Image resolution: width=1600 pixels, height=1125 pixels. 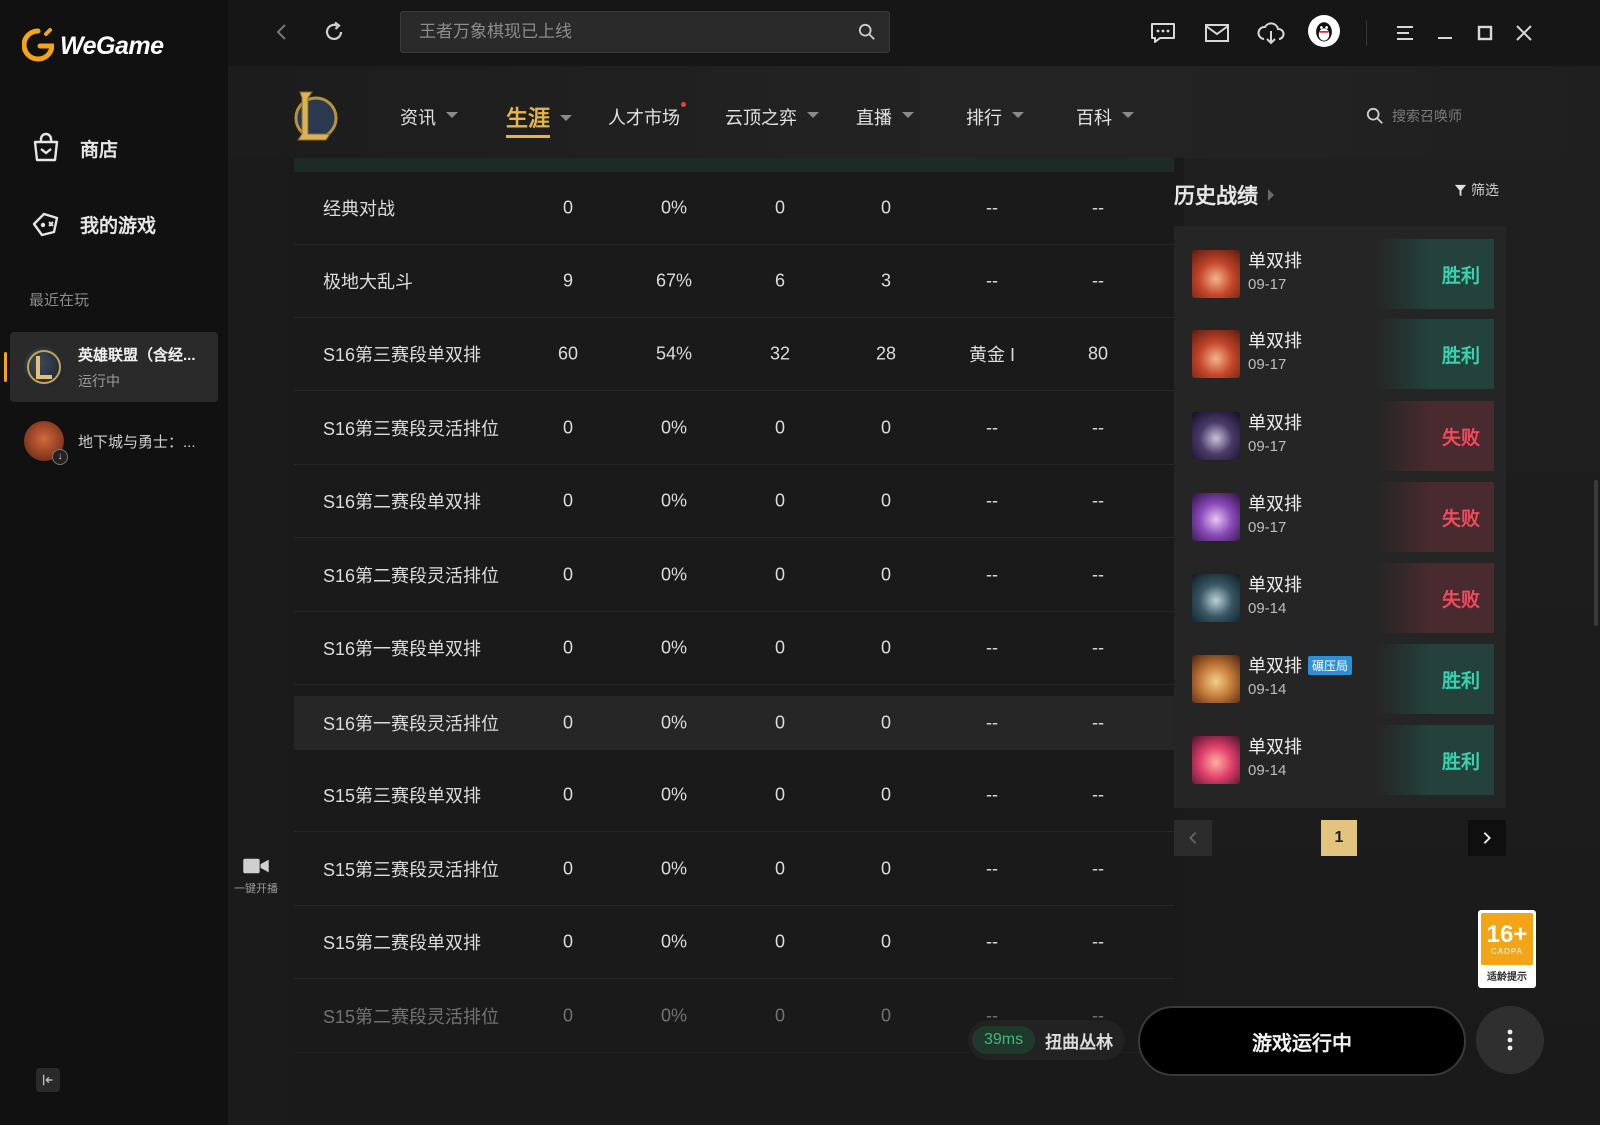 What do you see at coordinates (1271, 33) in the screenshot?
I see `download-manager-button` at bounding box center [1271, 33].